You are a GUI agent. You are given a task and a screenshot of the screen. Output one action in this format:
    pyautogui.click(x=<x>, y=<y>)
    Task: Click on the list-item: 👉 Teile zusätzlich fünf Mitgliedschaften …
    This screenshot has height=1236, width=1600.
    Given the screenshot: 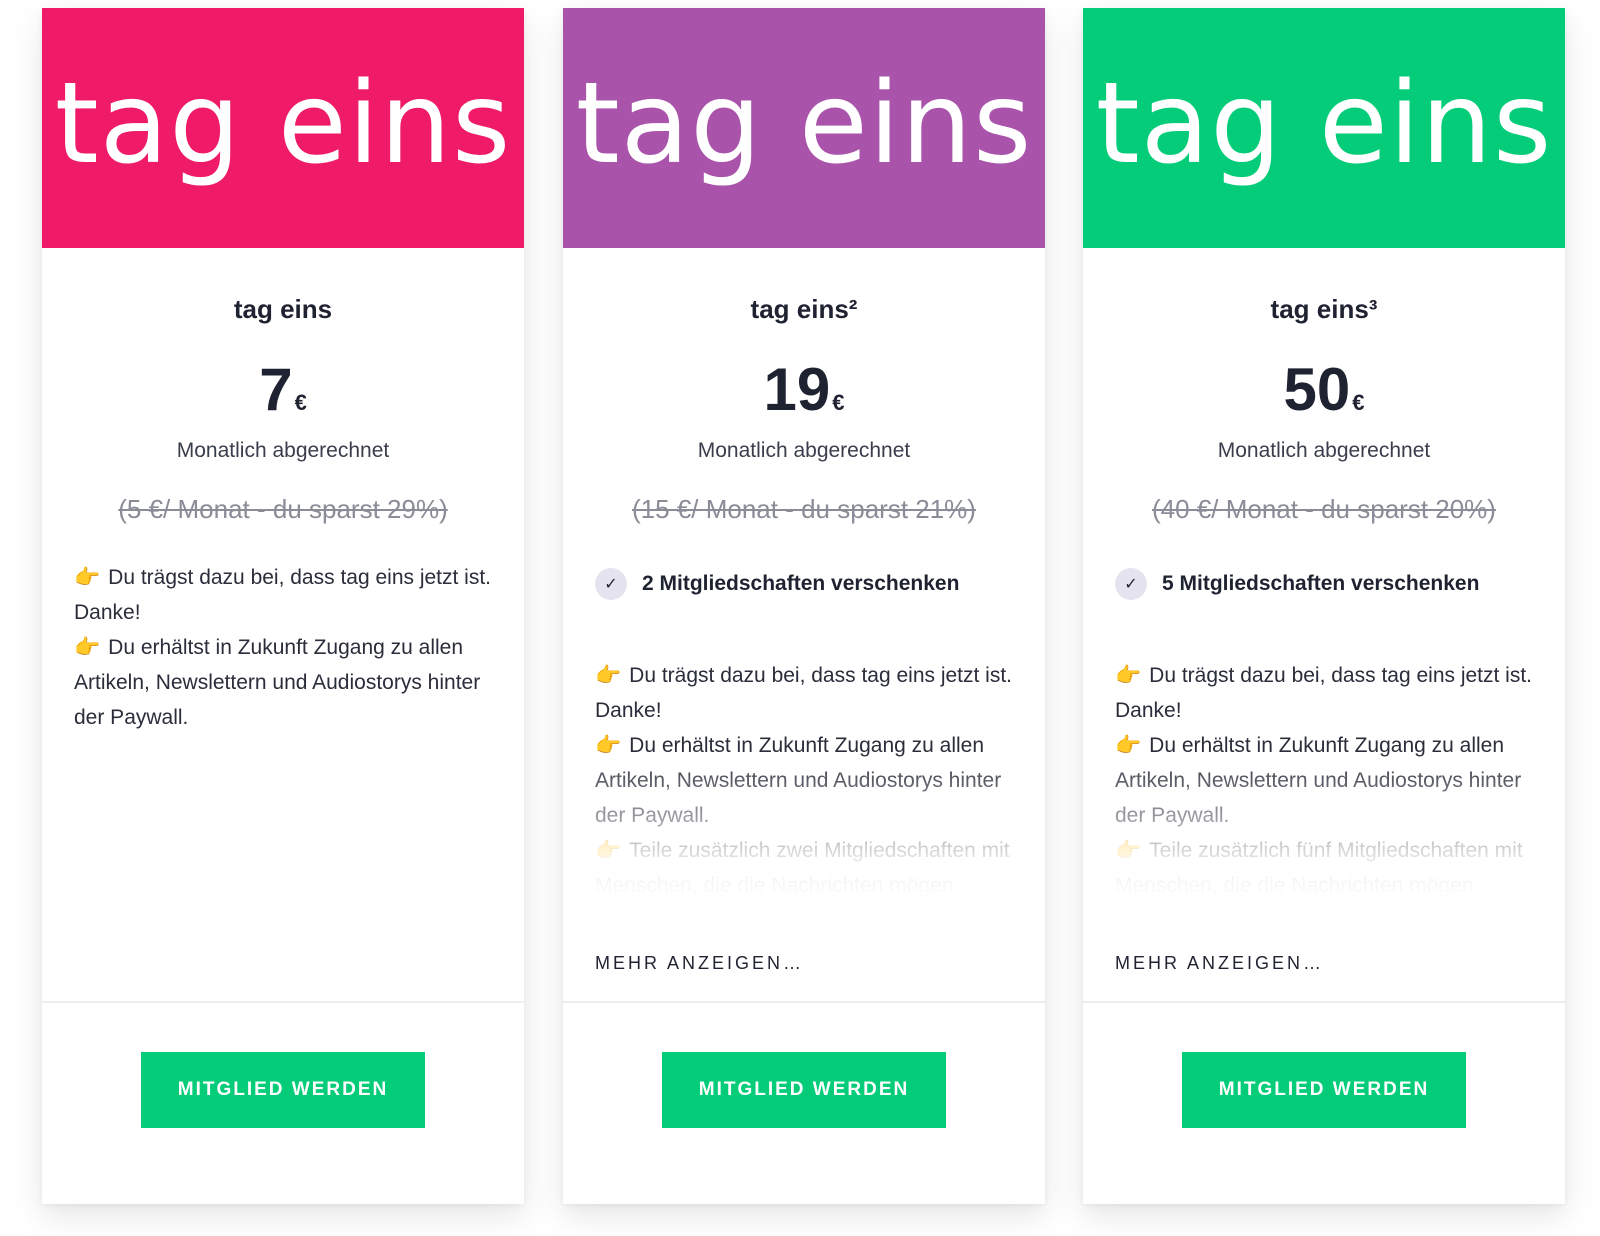 What is the action you would take?
    pyautogui.click(x=1319, y=868)
    